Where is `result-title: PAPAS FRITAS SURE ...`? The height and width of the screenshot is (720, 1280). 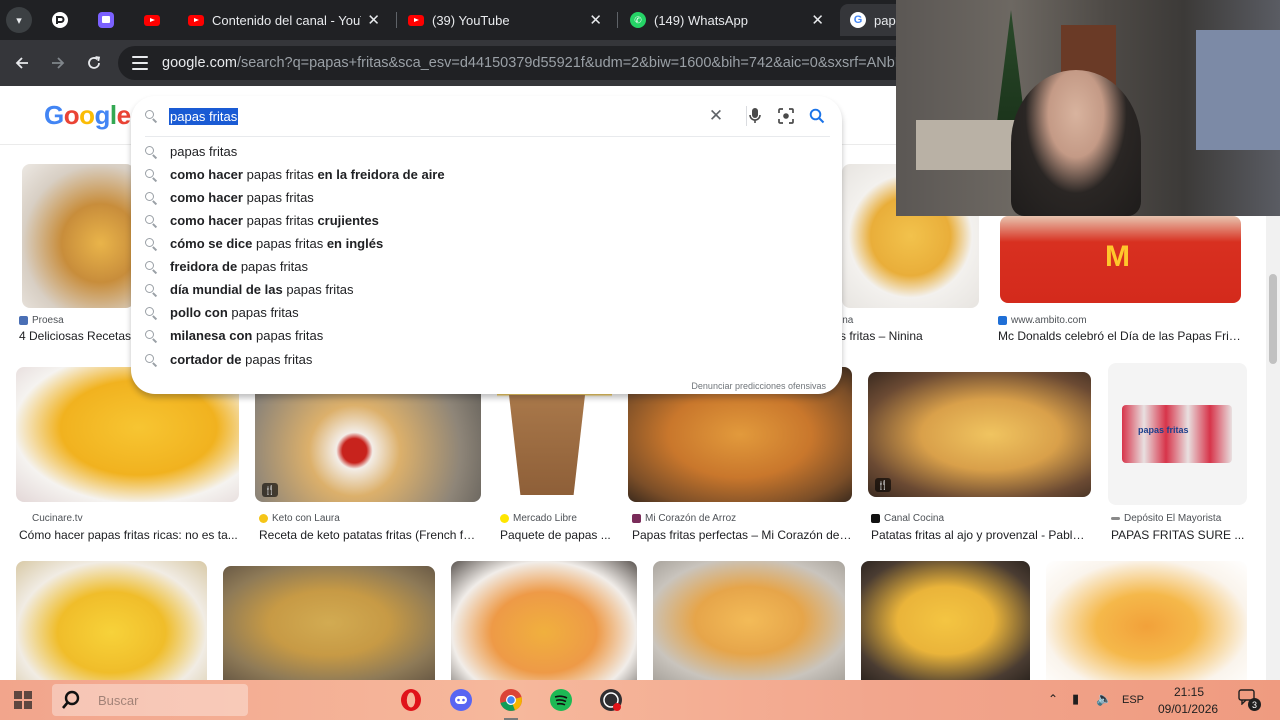
result-title: PAPAS FRITAS SURE ... is located at coordinates (1181, 535).